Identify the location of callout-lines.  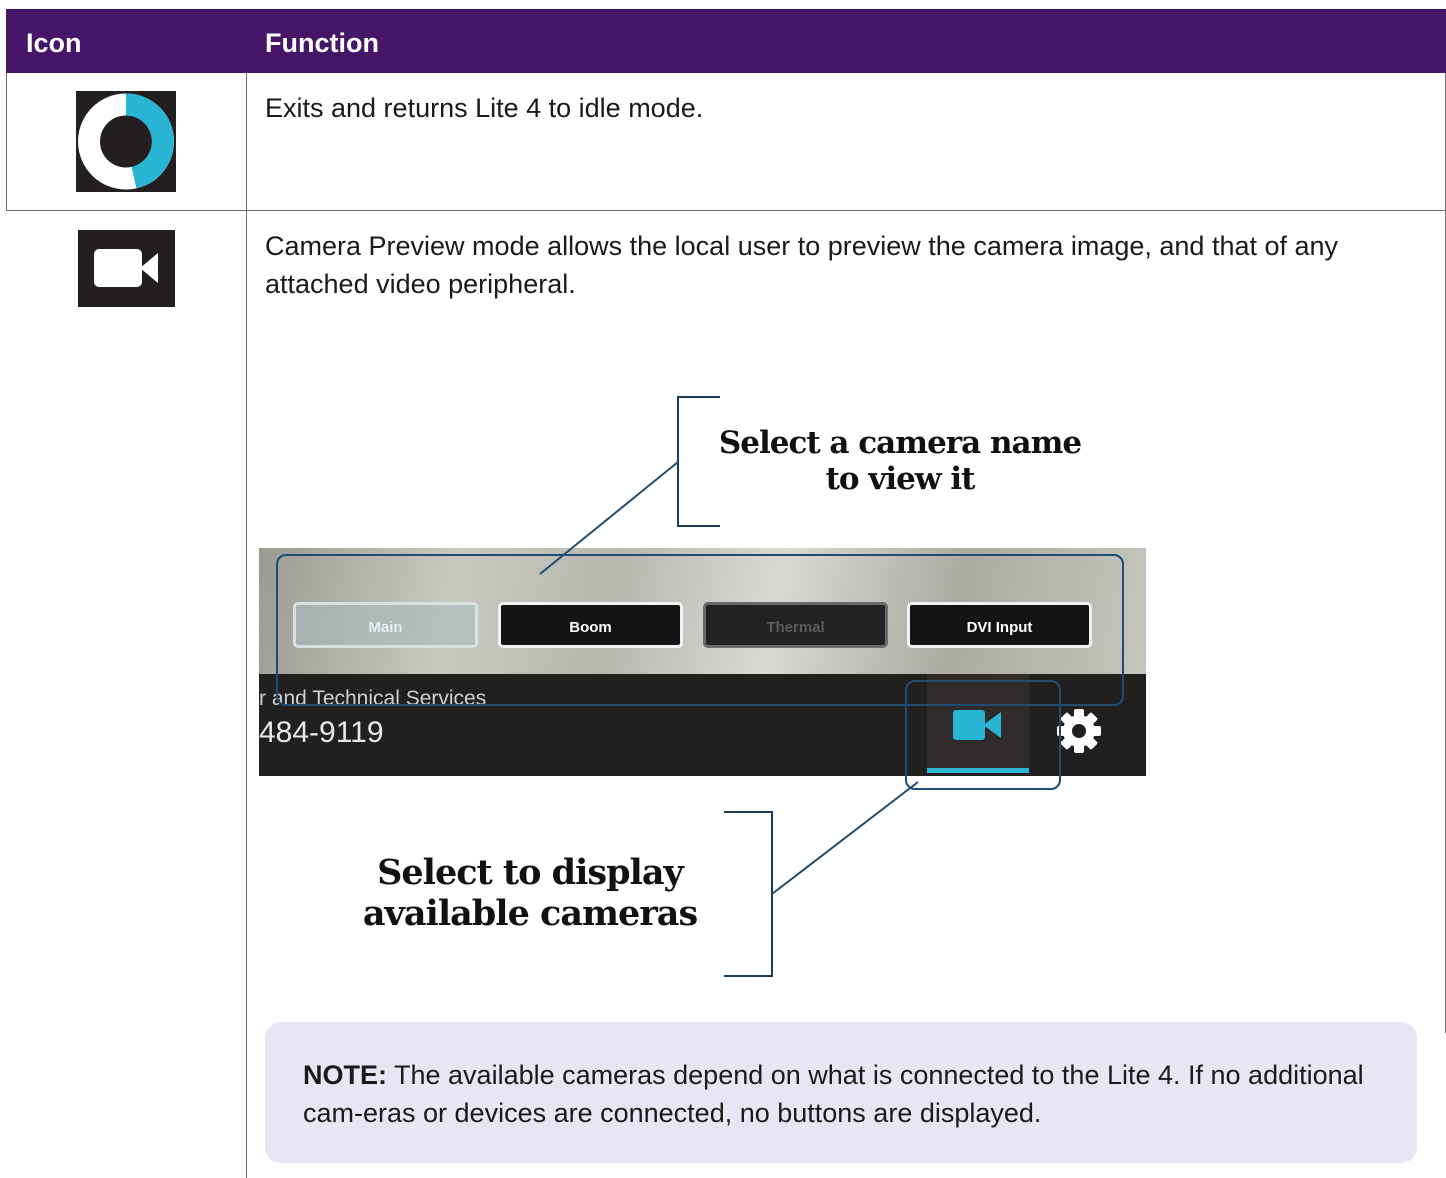
(729, 686).